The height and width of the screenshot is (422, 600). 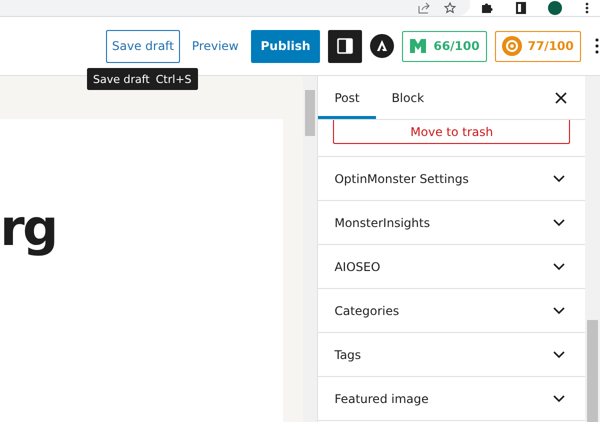 I want to click on shortcut-label: Ctrl+S, so click(x=174, y=79).